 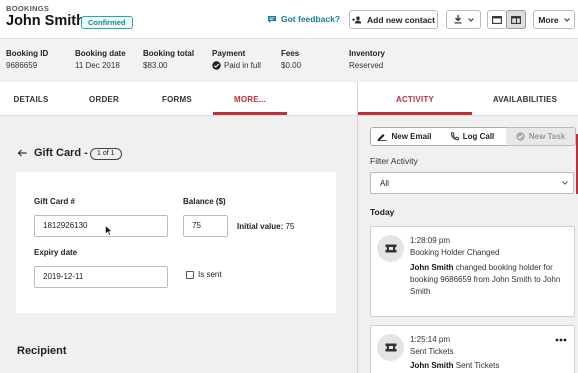 What do you see at coordinates (384, 183) in the screenshot?
I see `filter-activity-value: All` at bounding box center [384, 183].